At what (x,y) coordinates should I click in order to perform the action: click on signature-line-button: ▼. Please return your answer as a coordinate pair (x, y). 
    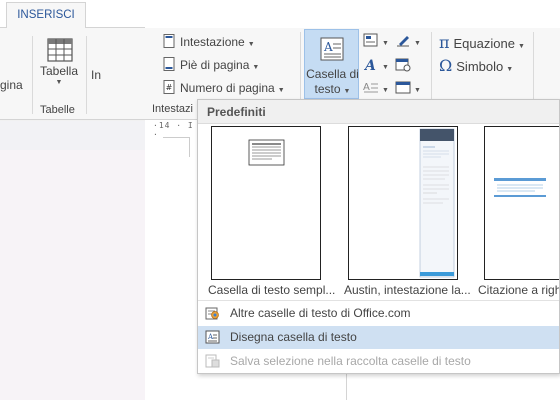
    Looking at the image, I should click on (408, 40).